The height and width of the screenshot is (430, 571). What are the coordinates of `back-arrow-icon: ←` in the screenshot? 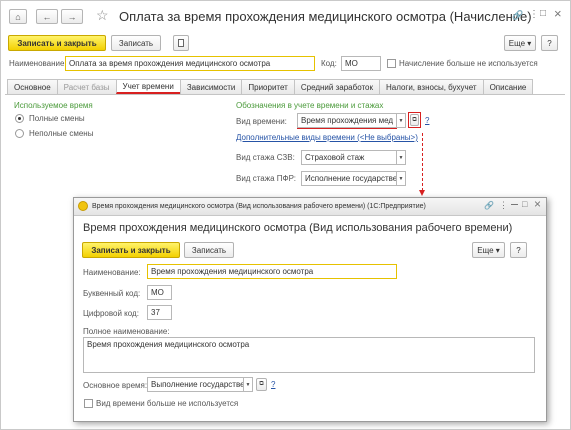 It's located at (47, 16).